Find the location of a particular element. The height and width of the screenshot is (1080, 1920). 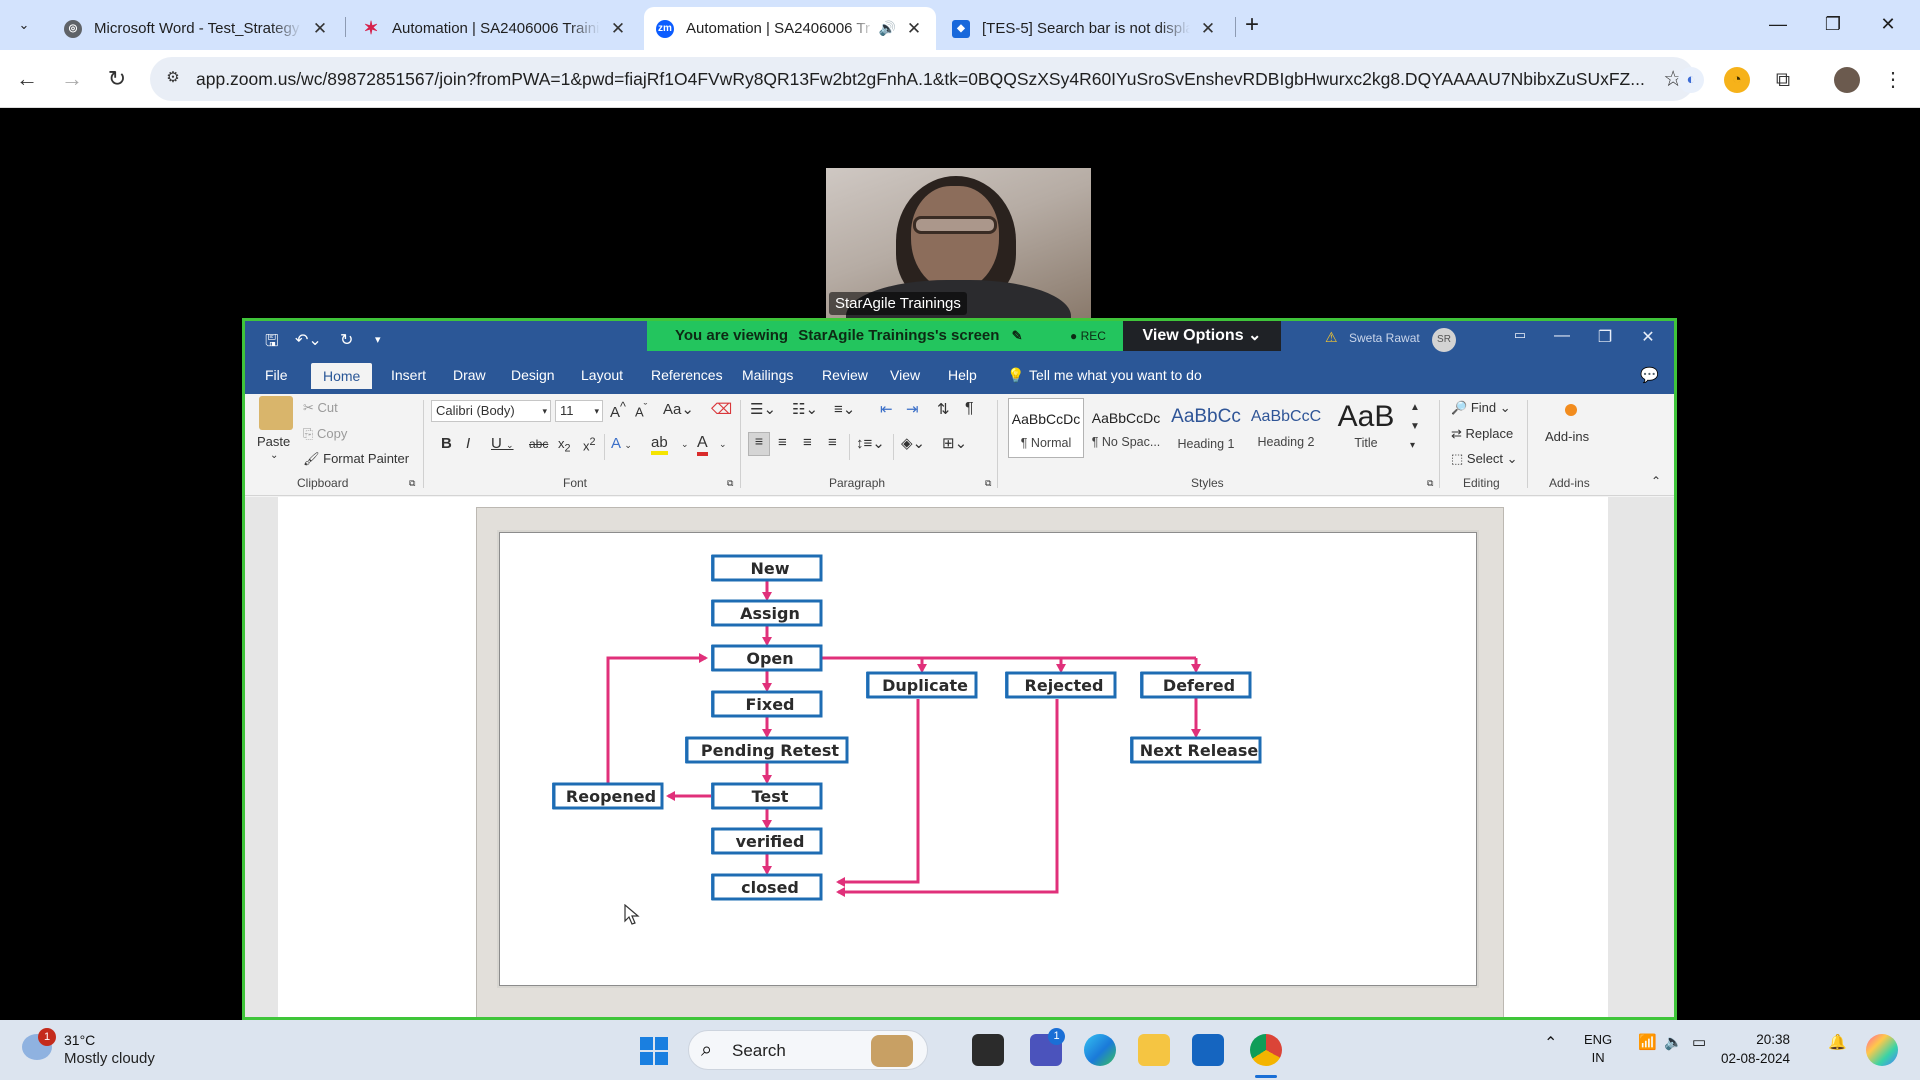

paragraph-launcher-icon: ⧉ is located at coordinates (988, 483).